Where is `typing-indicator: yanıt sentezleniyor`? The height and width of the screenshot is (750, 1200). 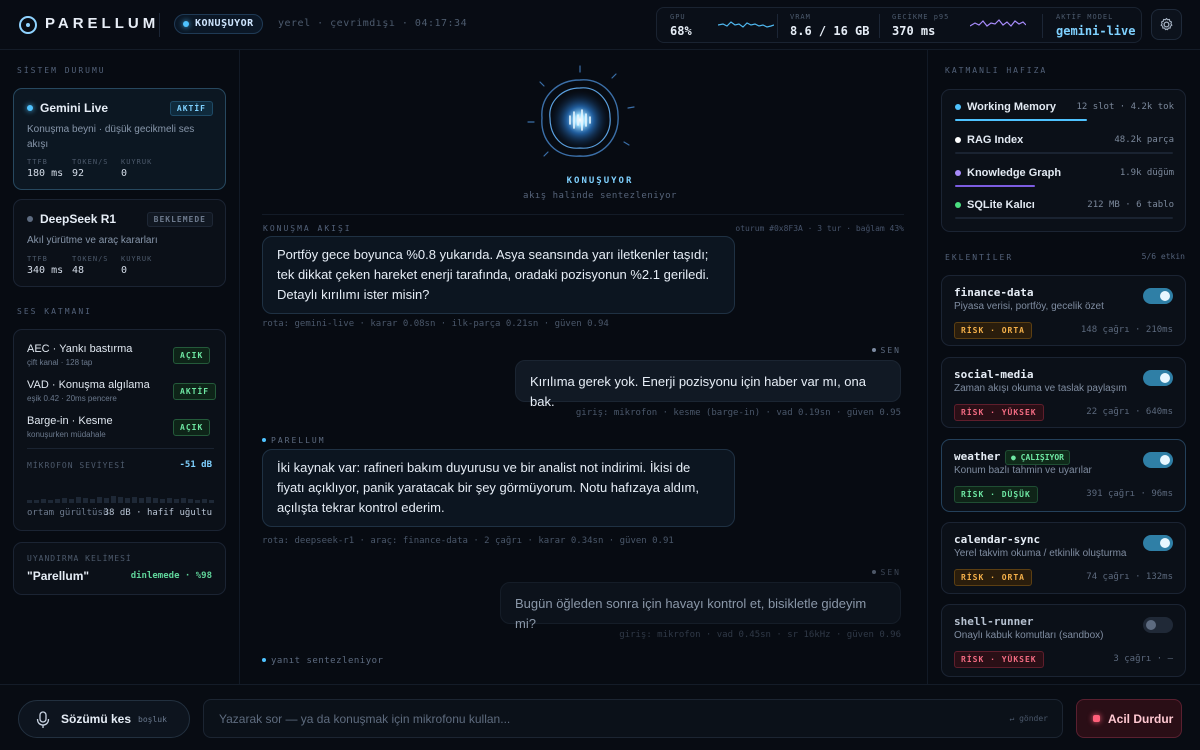
typing-indicator: yanıt sentezleniyor is located at coordinates (322, 661).